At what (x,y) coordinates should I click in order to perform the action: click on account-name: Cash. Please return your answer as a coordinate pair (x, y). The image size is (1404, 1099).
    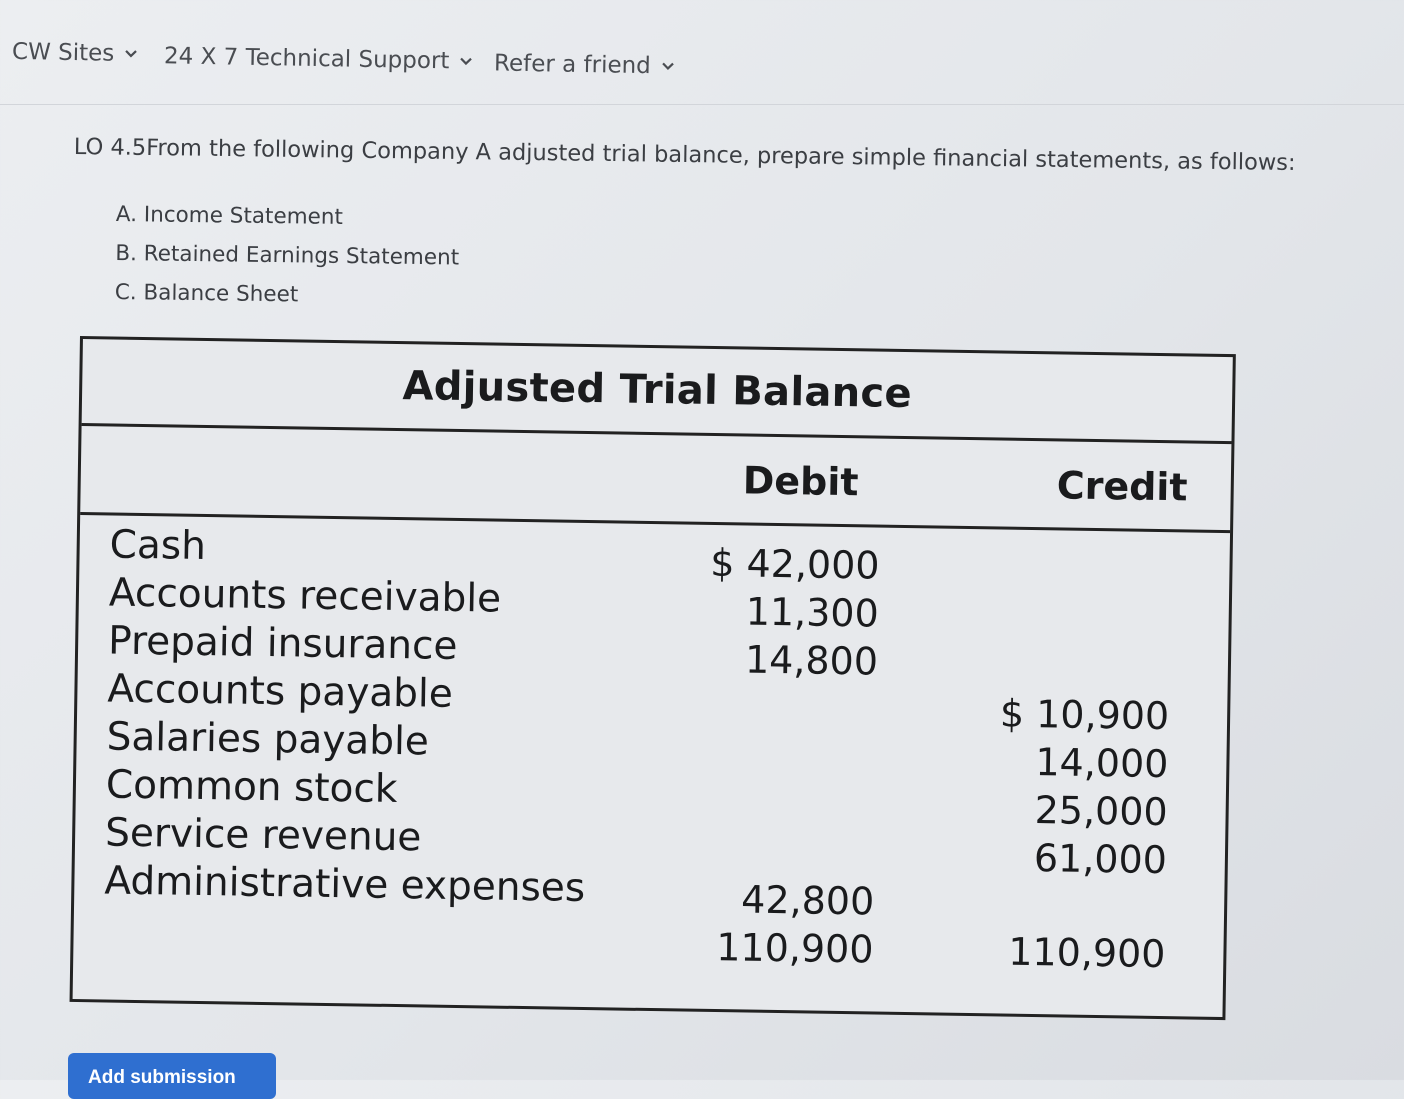
    Looking at the image, I should click on (158, 546).